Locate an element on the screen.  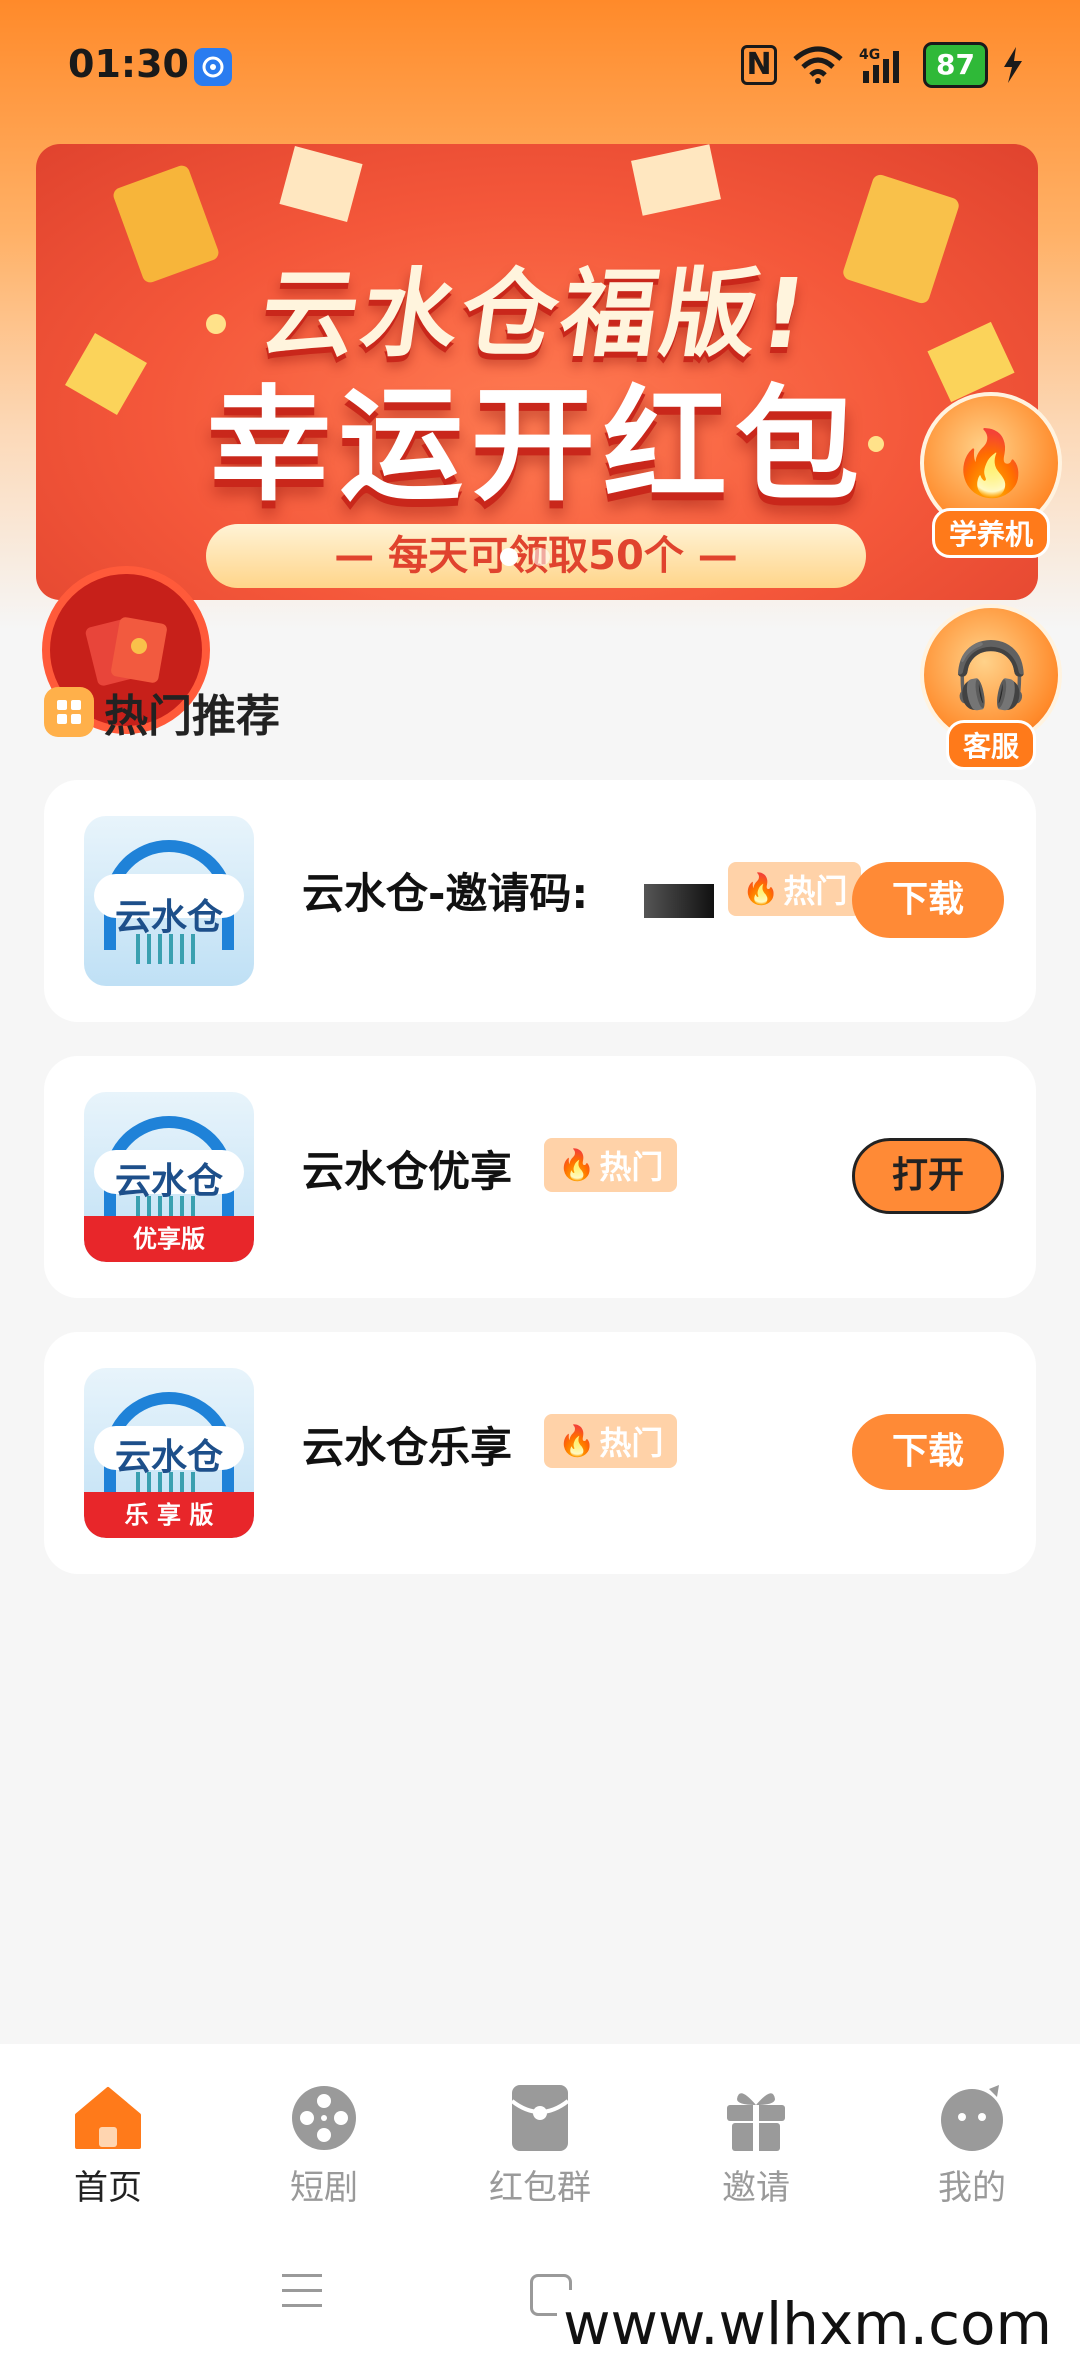
status-icons: N 4G 87 is located at coordinates (882, 65).